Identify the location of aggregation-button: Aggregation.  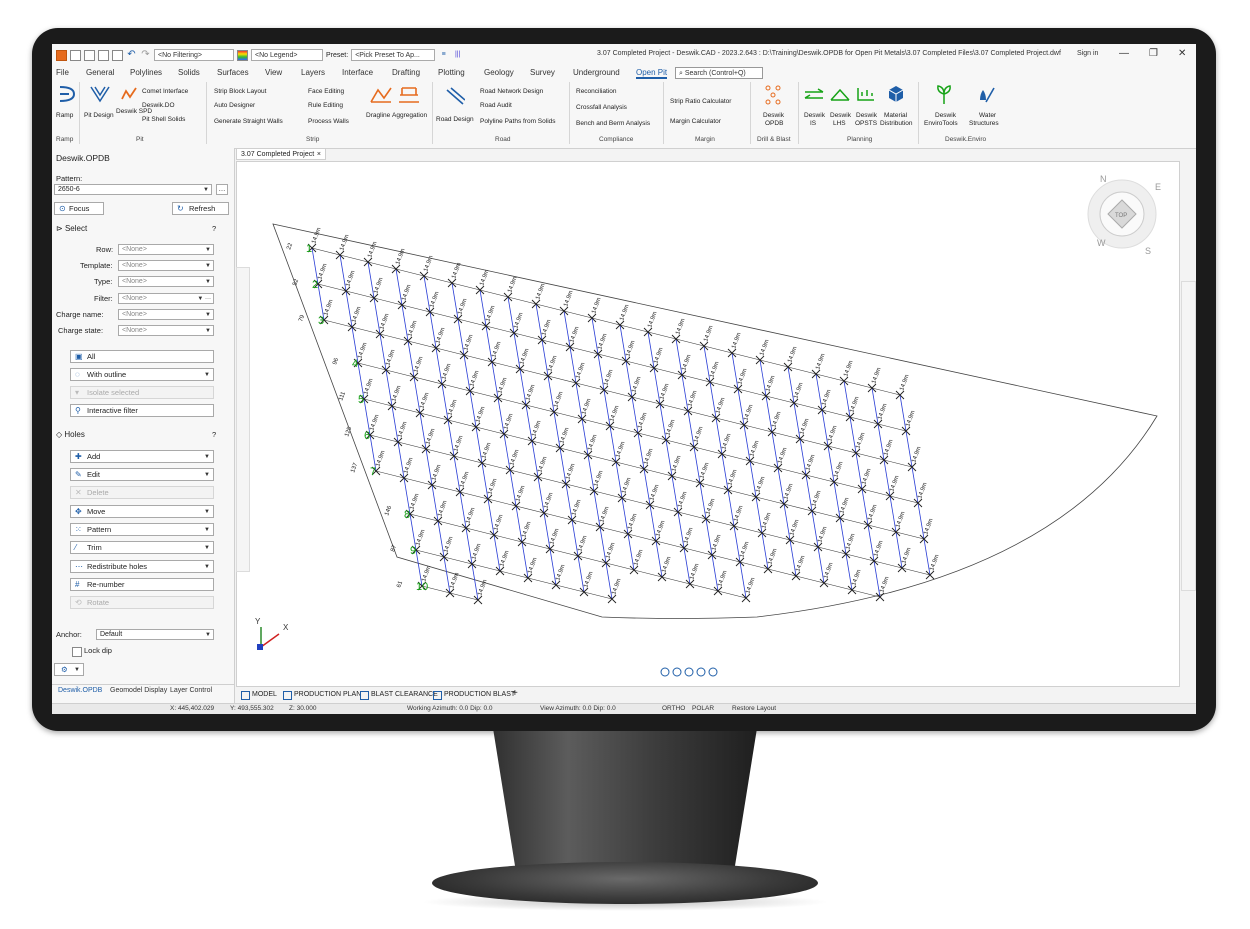
(409, 115).